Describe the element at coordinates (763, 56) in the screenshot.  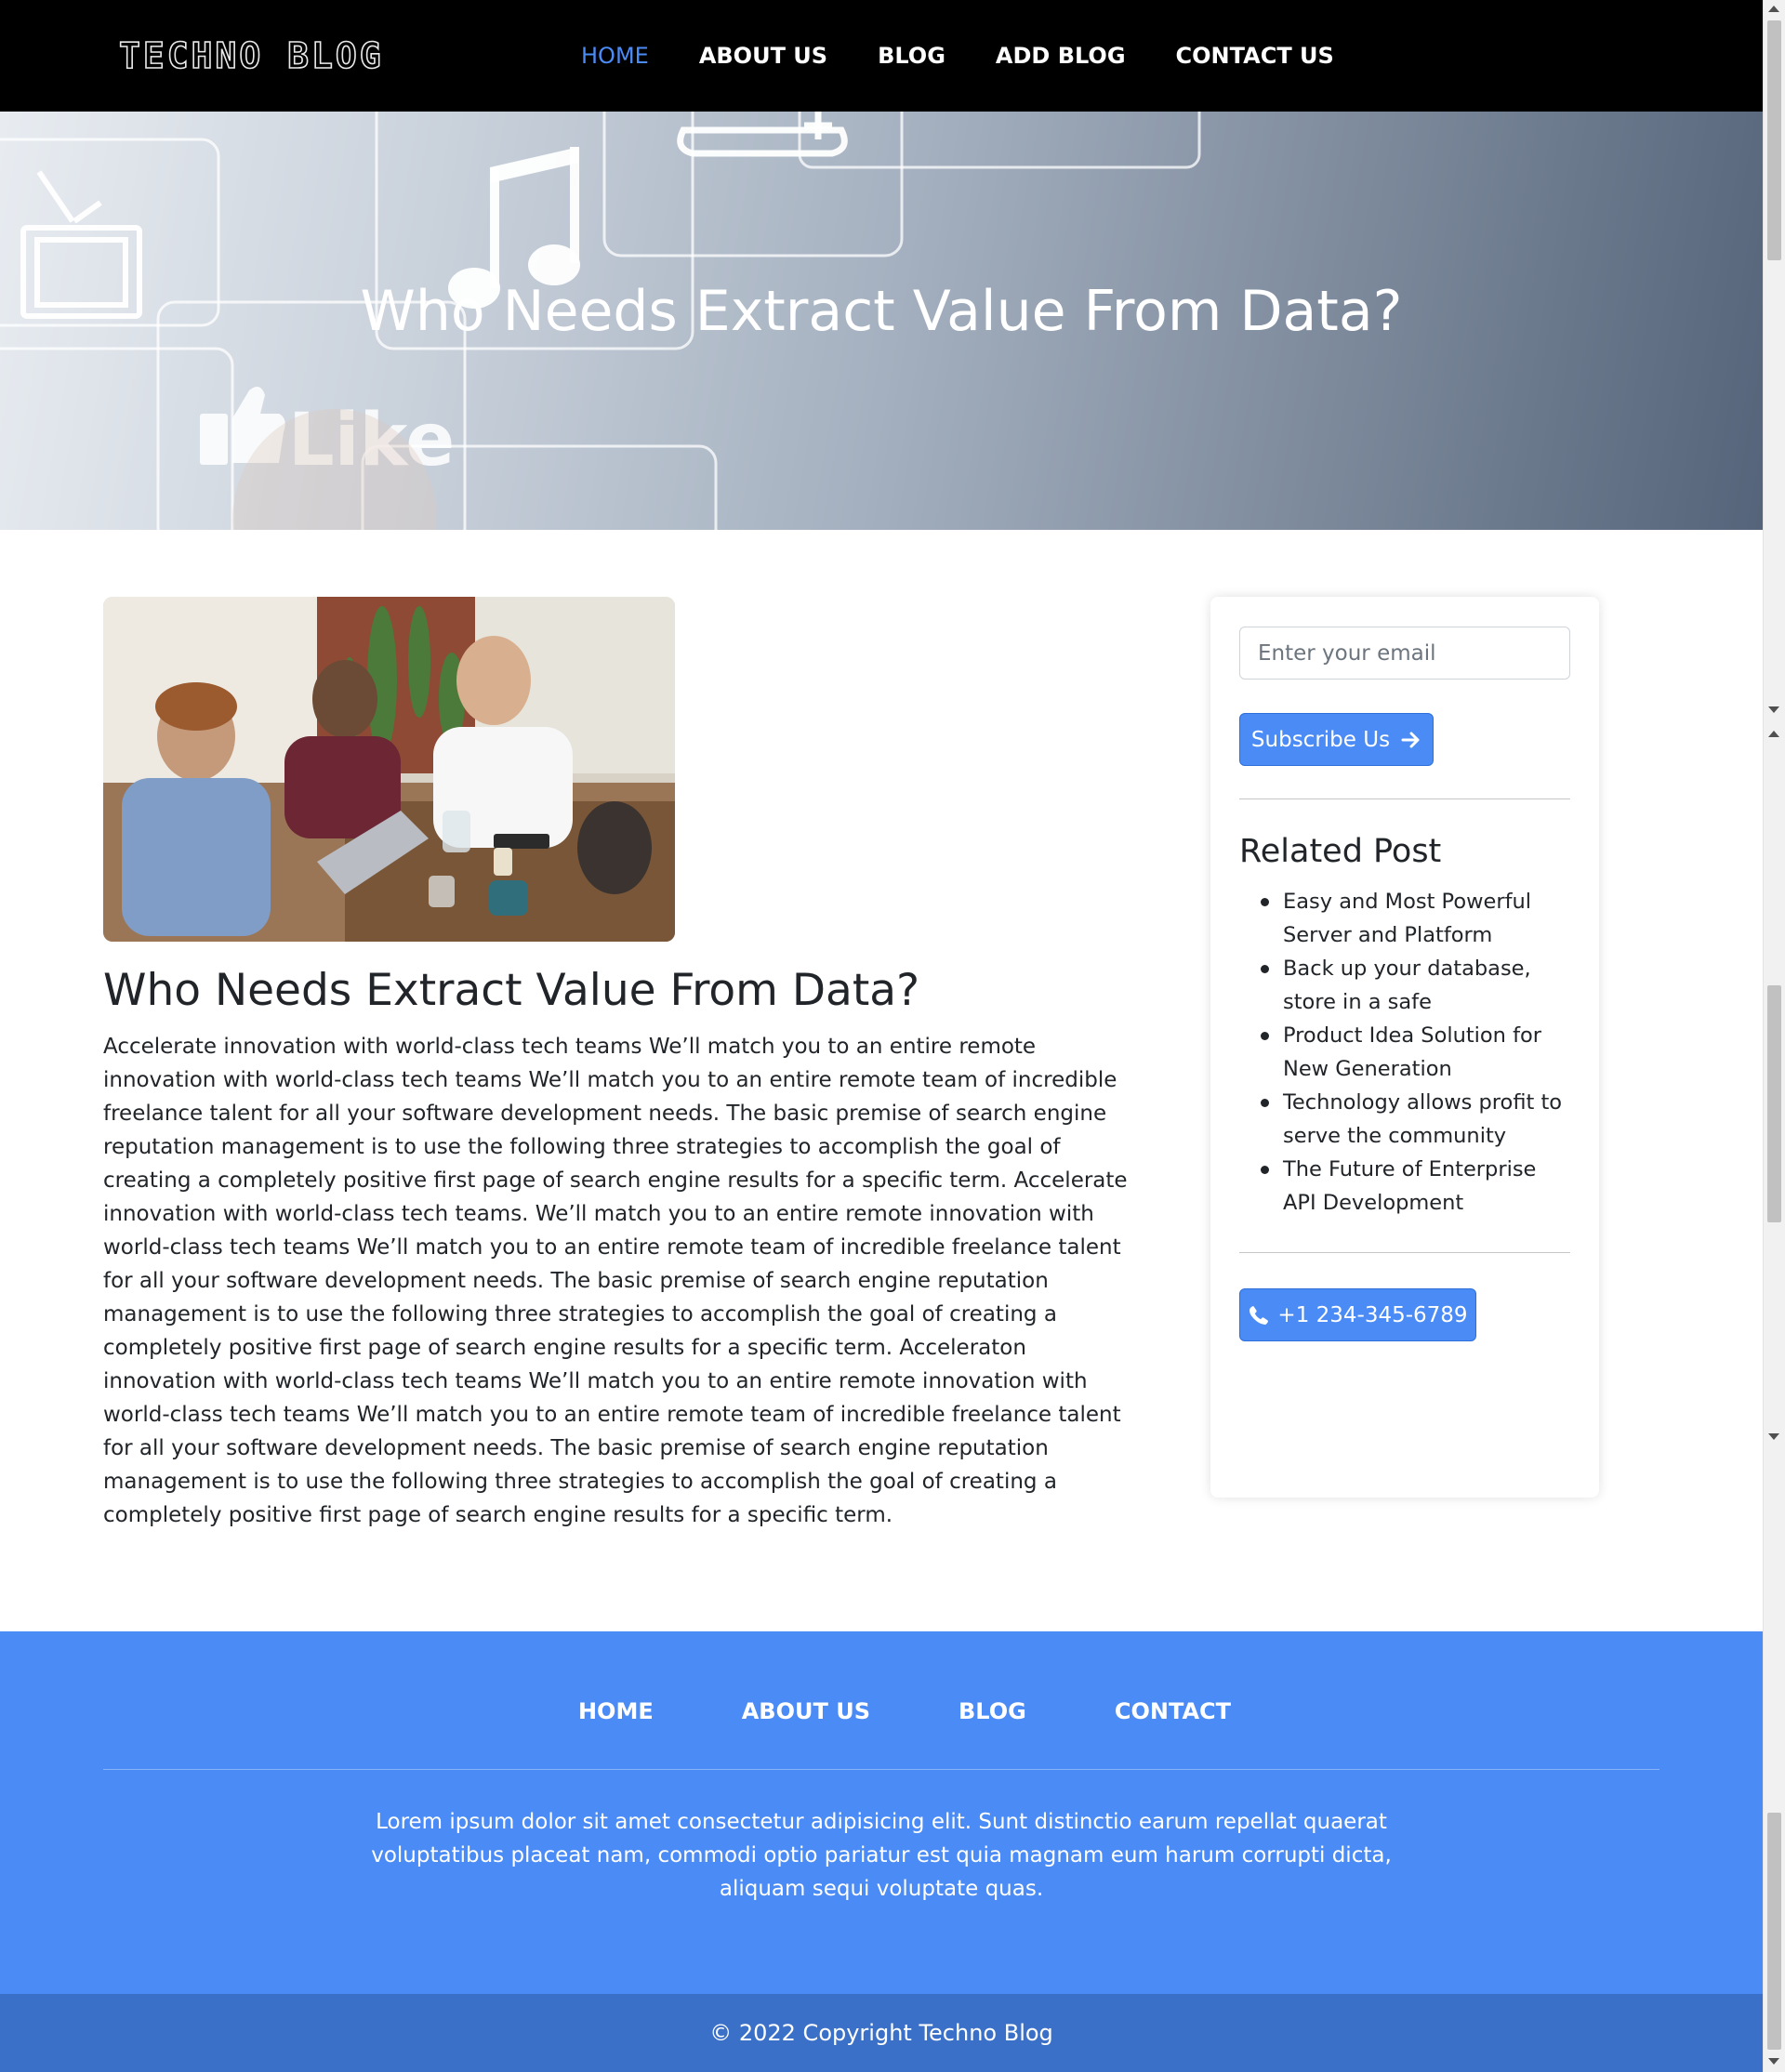
I see `nav-link-about-us: ABOUT US` at that location.